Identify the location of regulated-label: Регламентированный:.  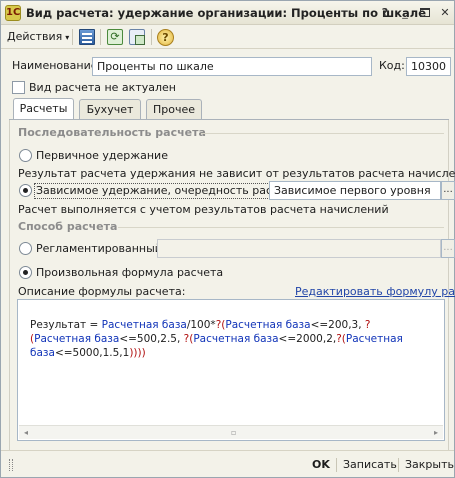
(101, 248).